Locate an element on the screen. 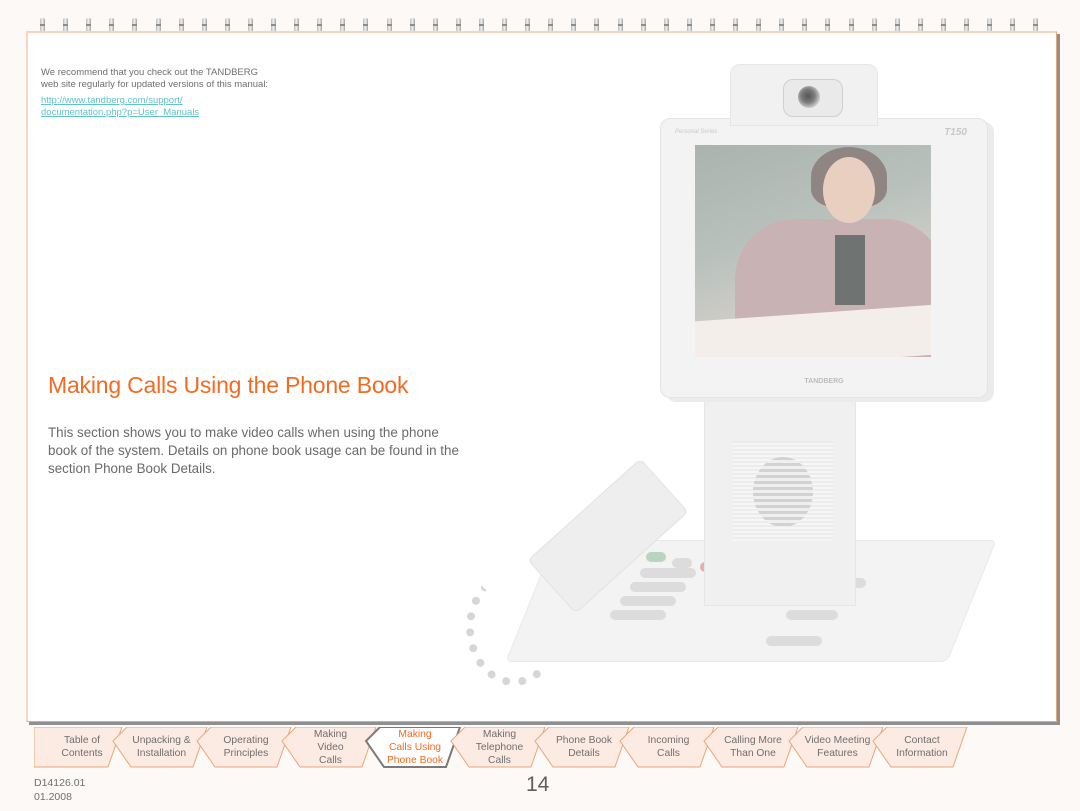 This screenshot has width=1080, height=811. tab-contact-information: Contact Information is located at coordinates (922, 747).